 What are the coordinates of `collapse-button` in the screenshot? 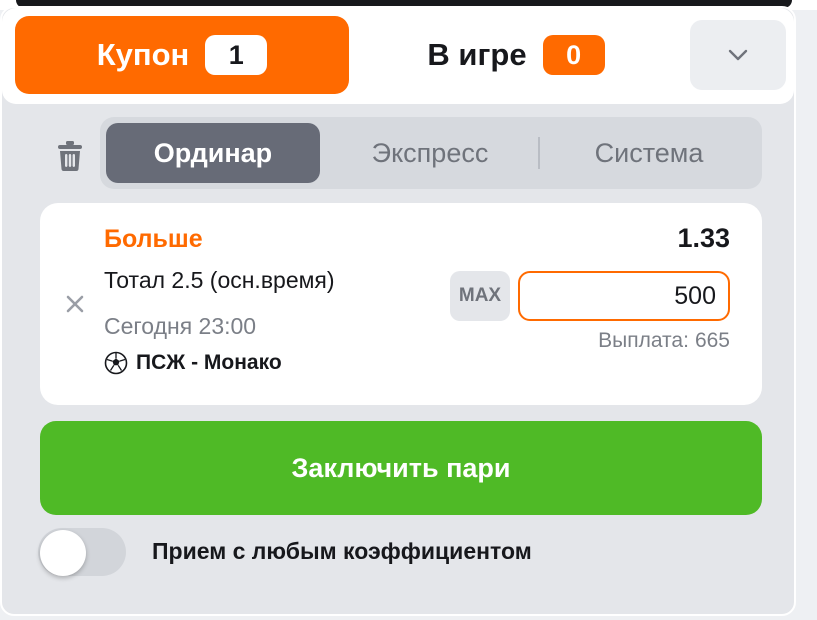 It's located at (738, 55).